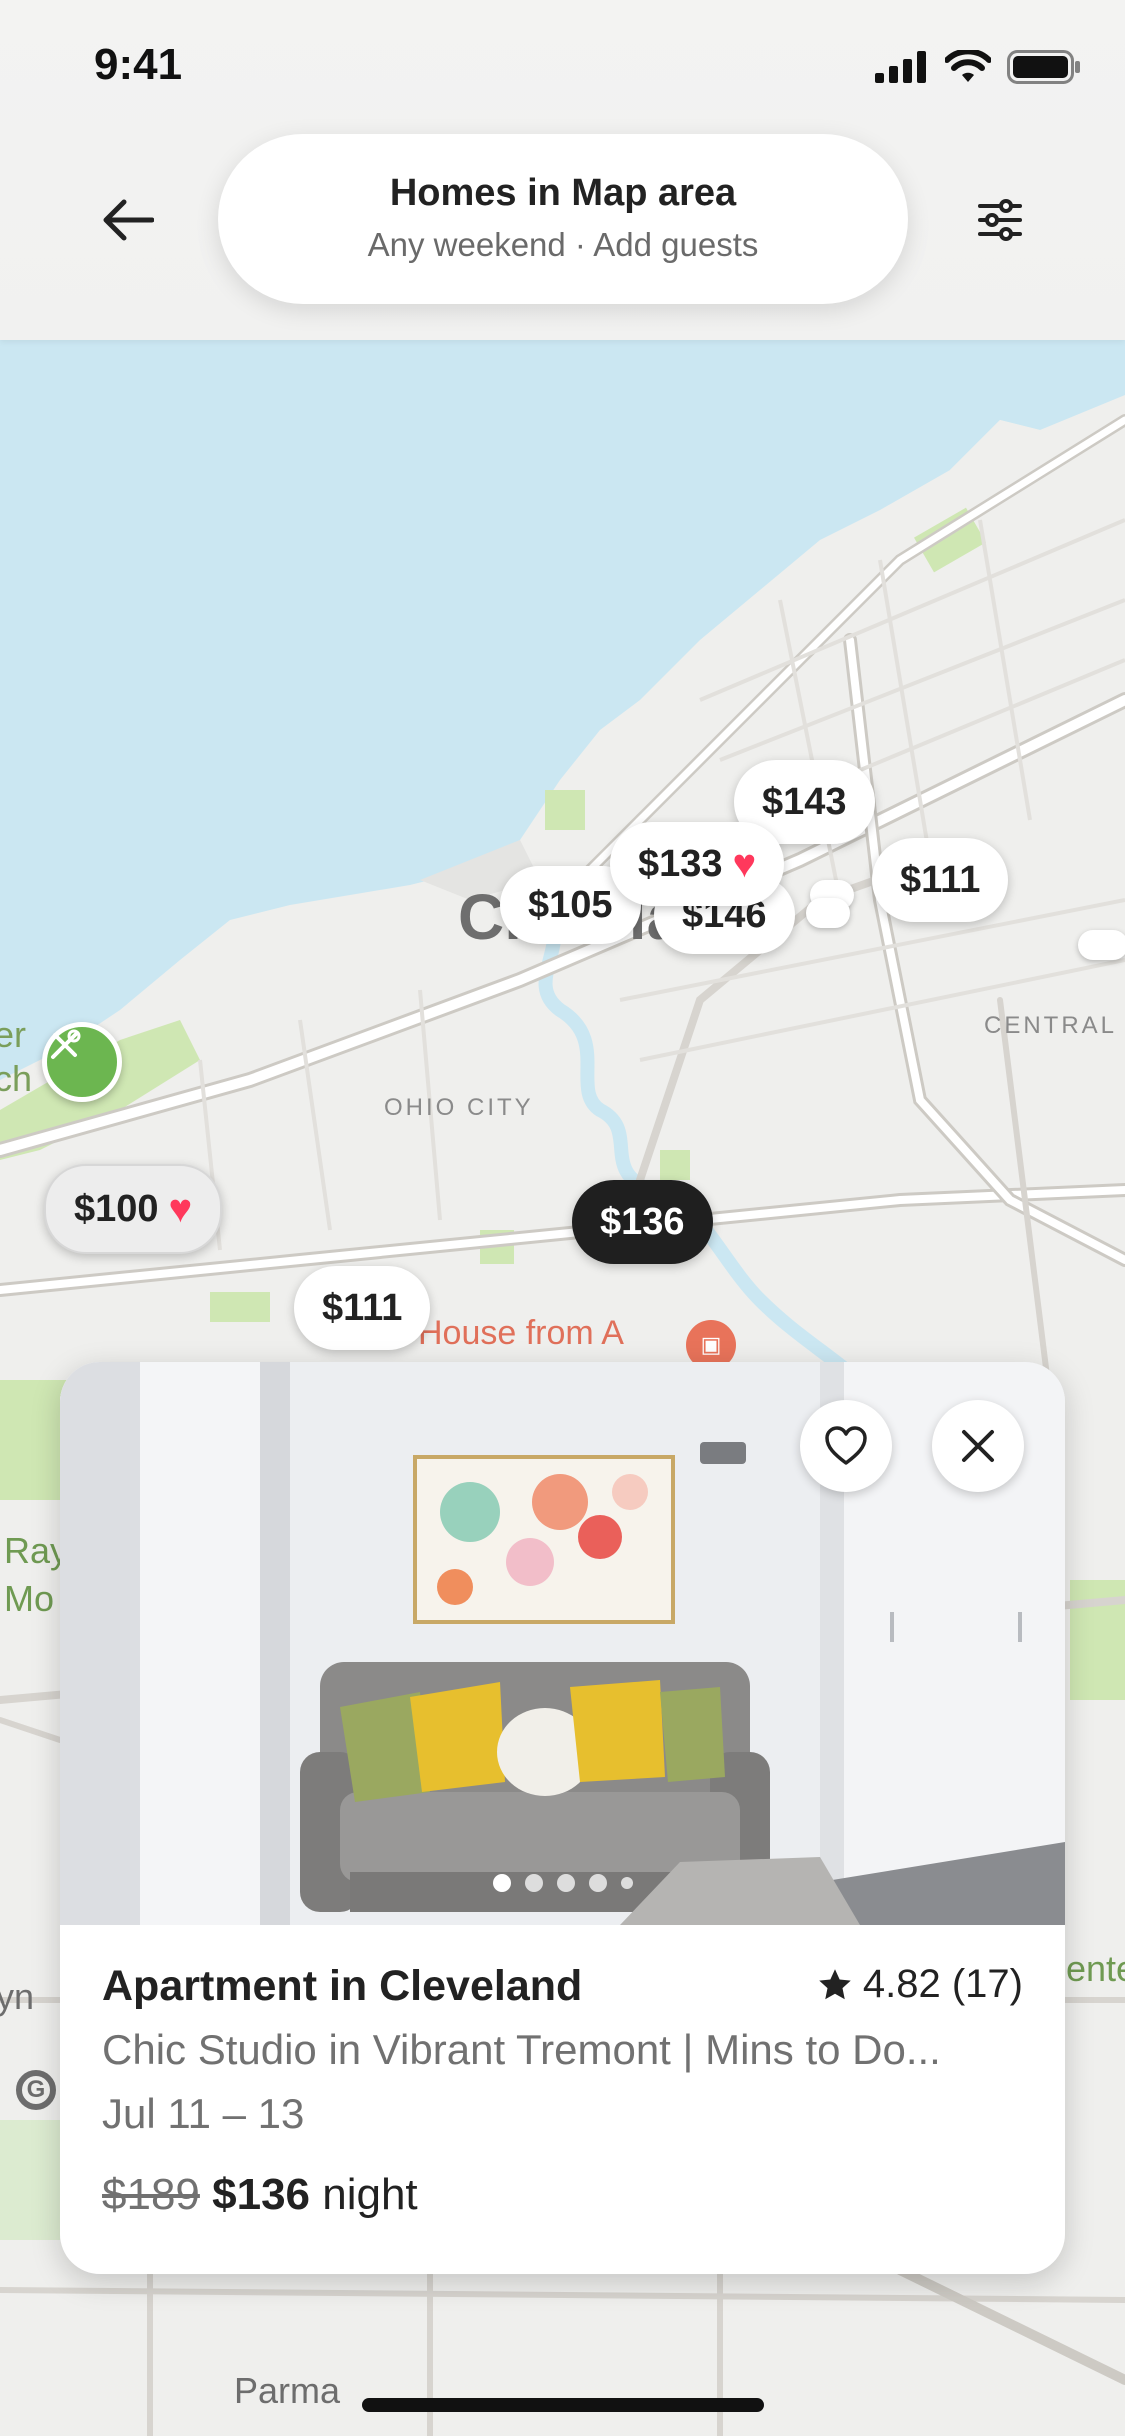  I want to click on close-icon, so click(978, 1446).